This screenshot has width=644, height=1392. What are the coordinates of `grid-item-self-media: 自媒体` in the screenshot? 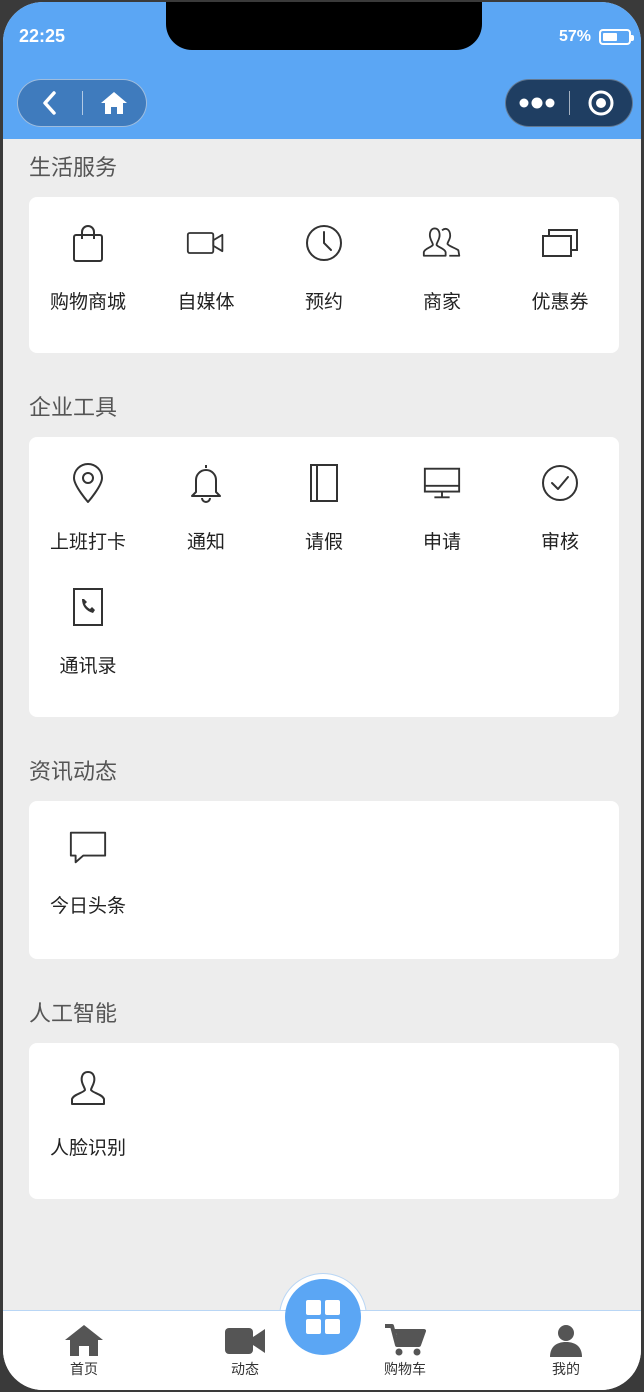 It's located at (206, 257).